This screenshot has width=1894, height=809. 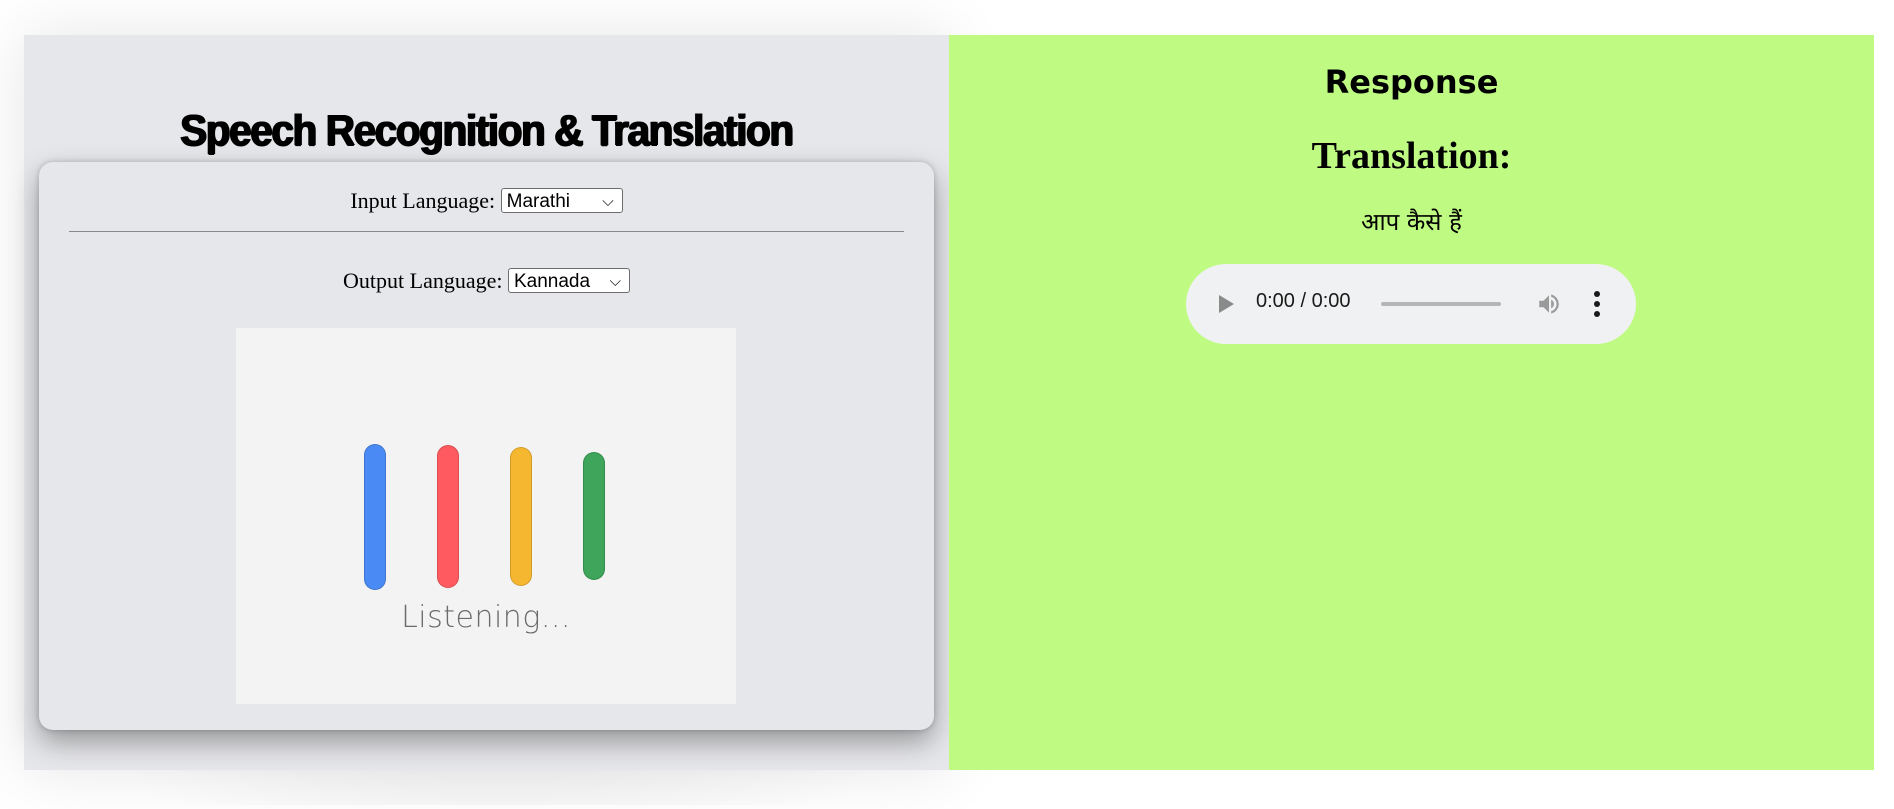 I want to click on voice-bar-red, so click(x=448, y=516).